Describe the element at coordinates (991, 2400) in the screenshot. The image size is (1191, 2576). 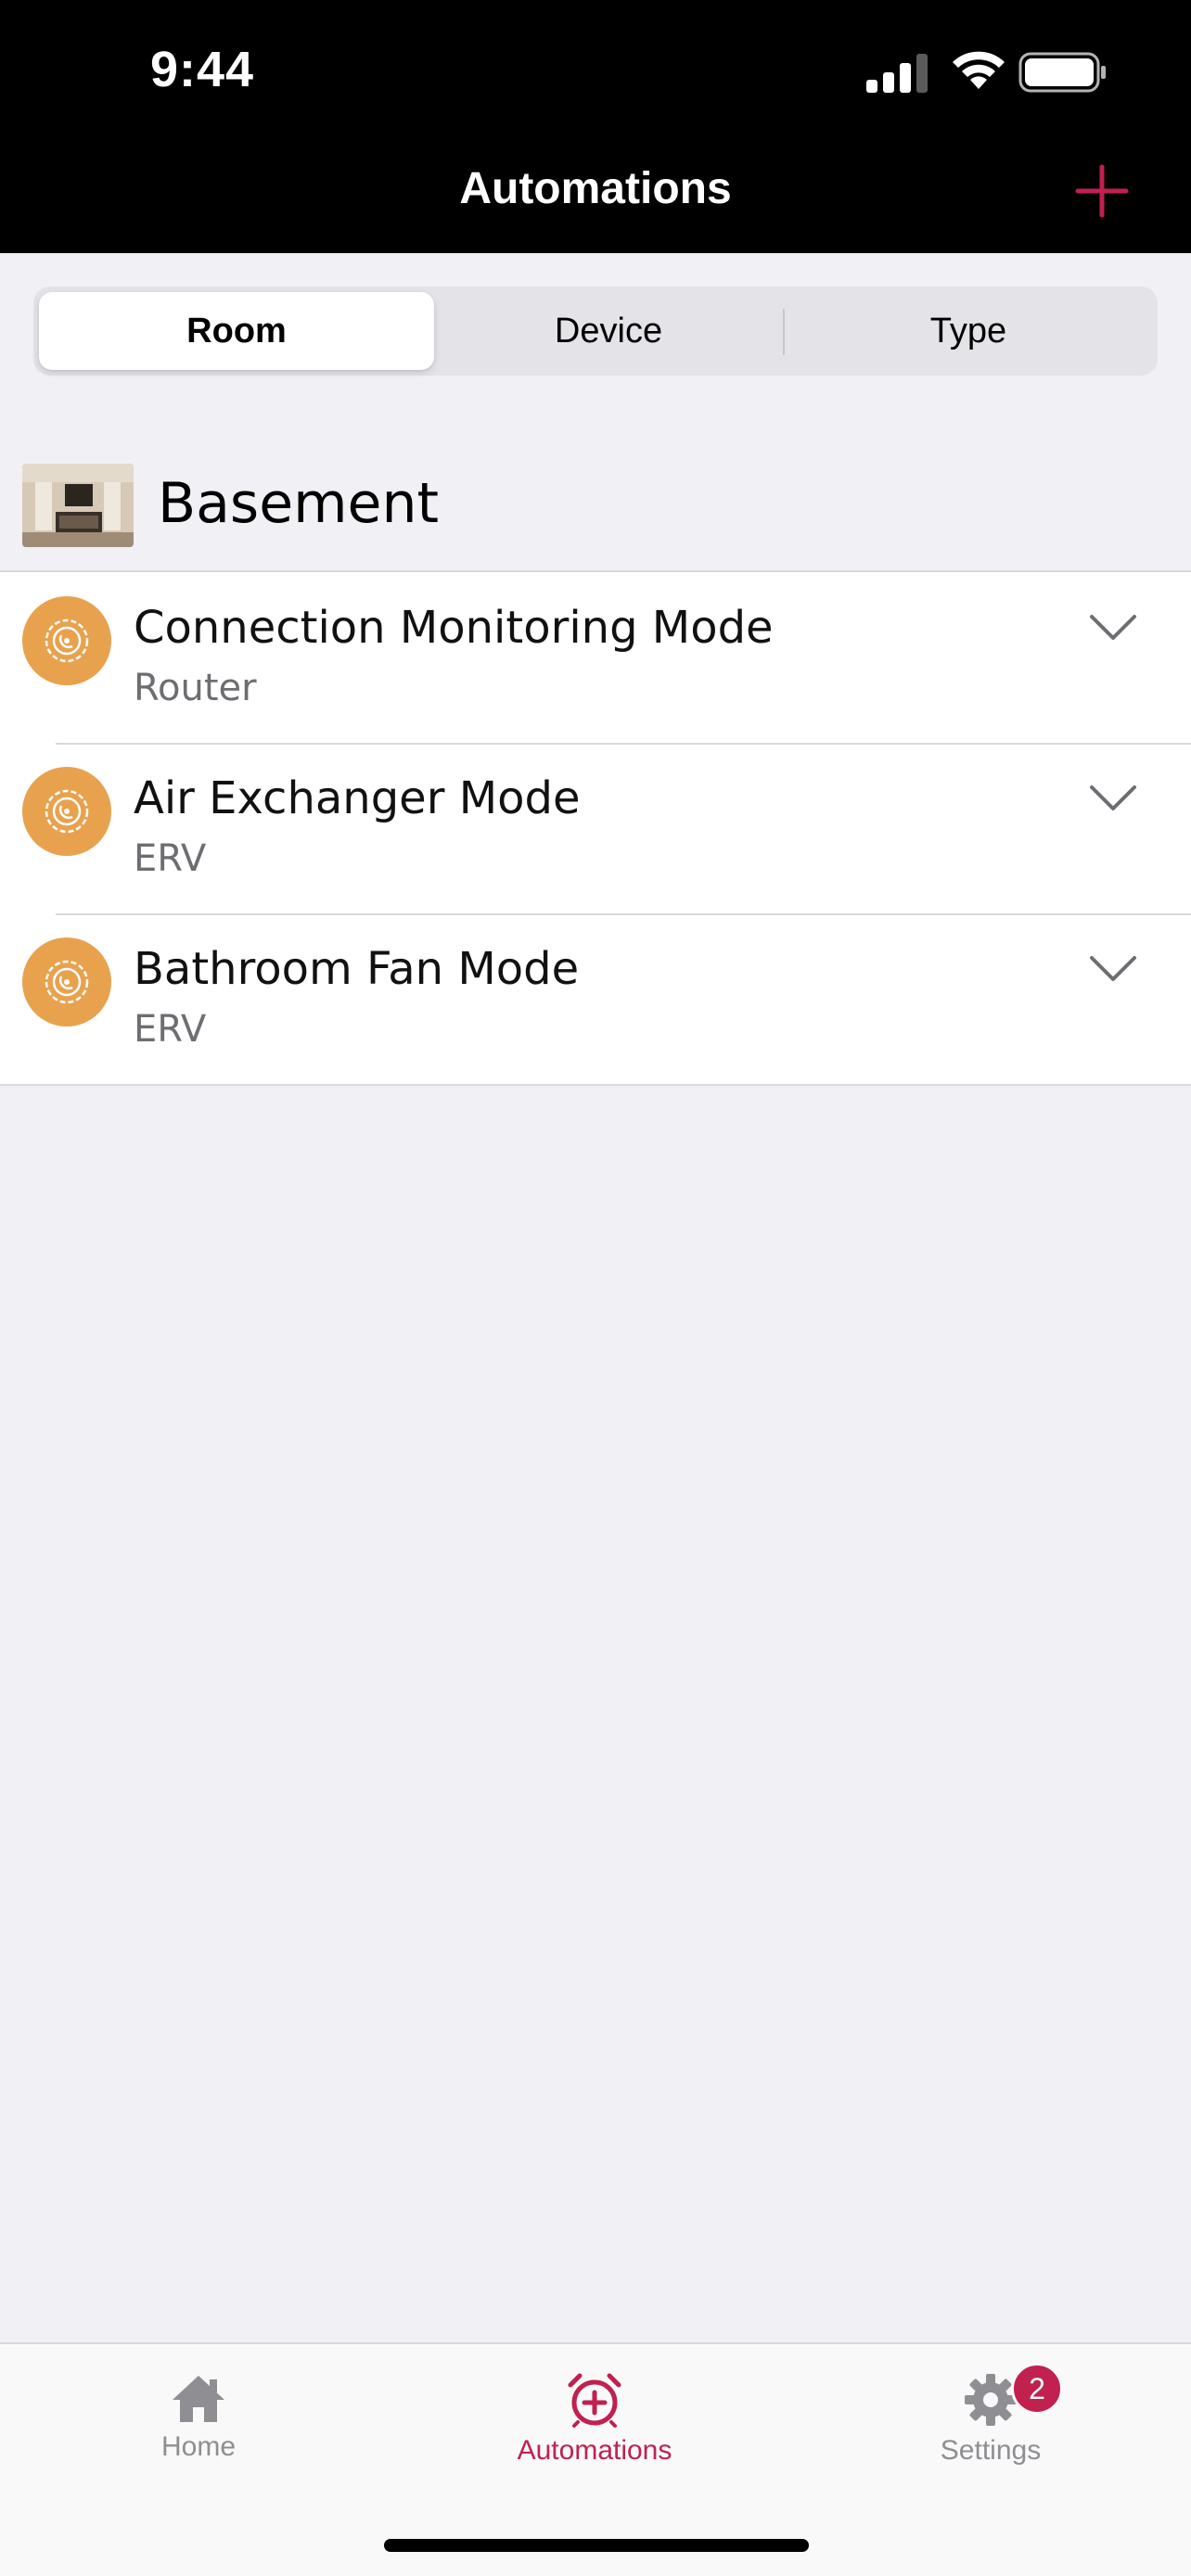
I see `gear-icon` at that location.